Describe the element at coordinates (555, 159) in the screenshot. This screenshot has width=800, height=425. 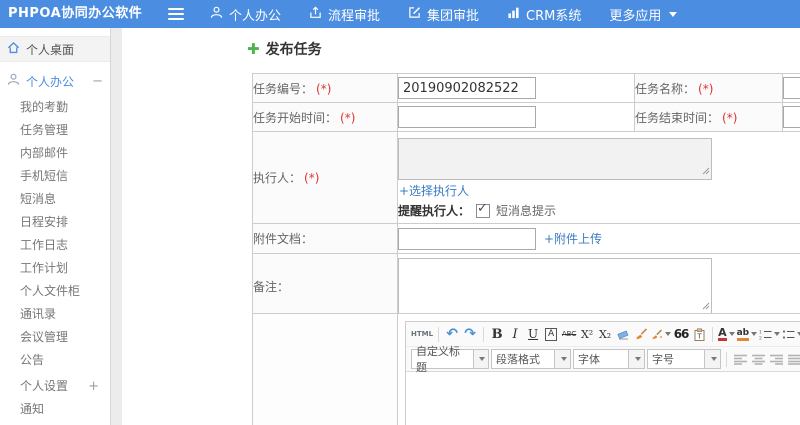
I see `executor-textarea` at that location.